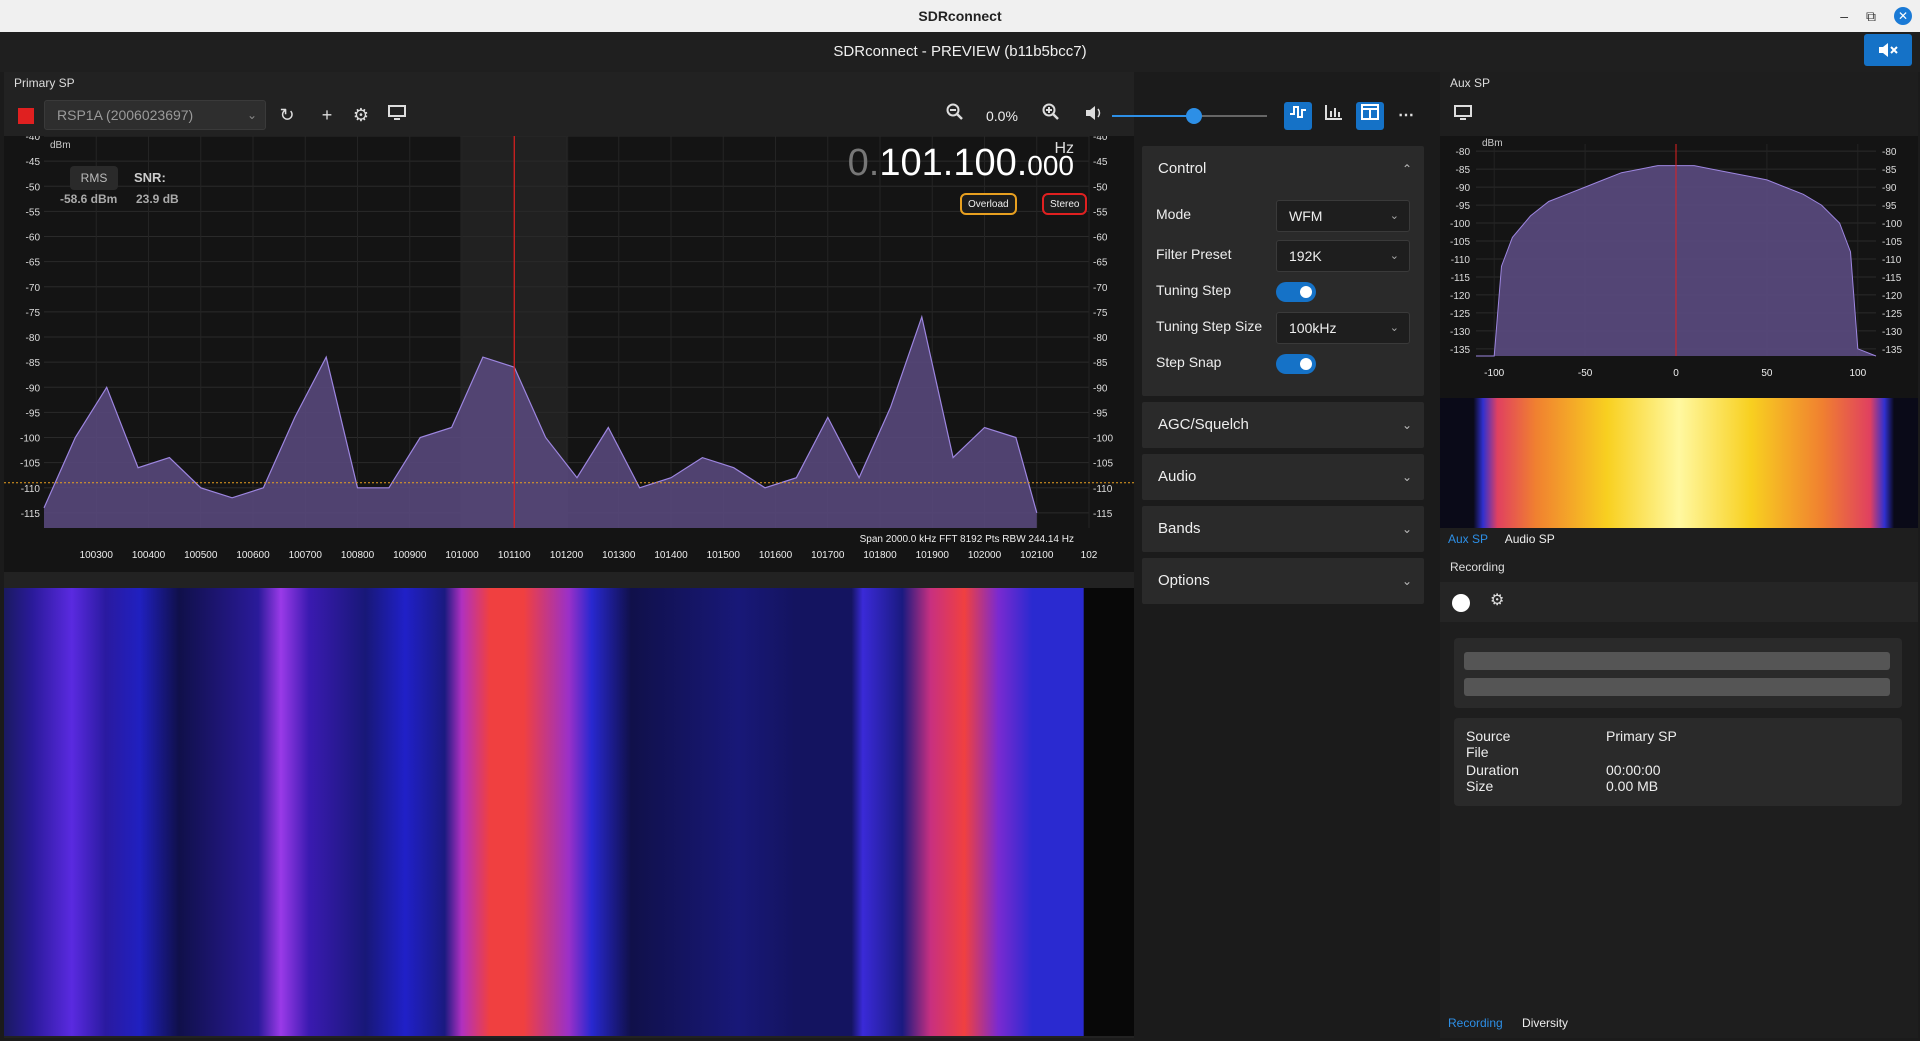 Image resolution: width=1920 pixels, height=1041 pixels. Describe the element at coordinates (1633, 770) in the screenshot. I see `duration-value: 00:00:00` at that location.